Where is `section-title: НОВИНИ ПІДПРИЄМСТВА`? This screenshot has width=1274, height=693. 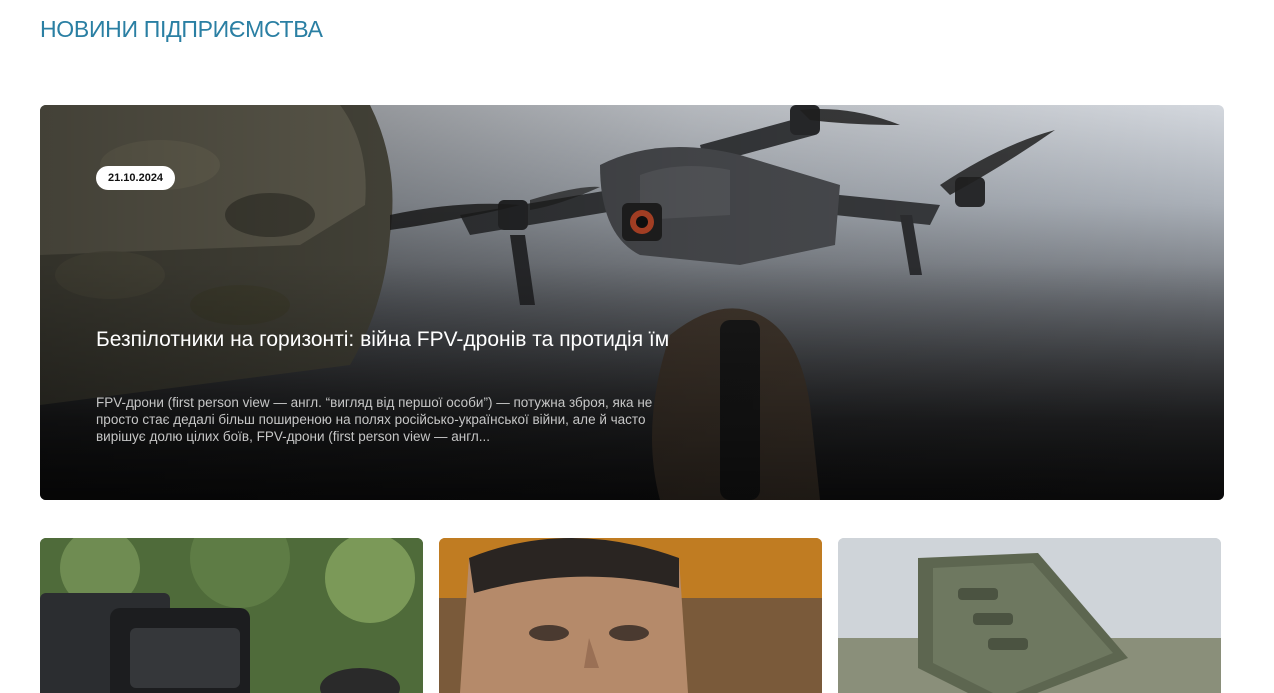 section-title: НОВИНИ ПІДПРИЄМСТВА is located at coordinates (181, 29).